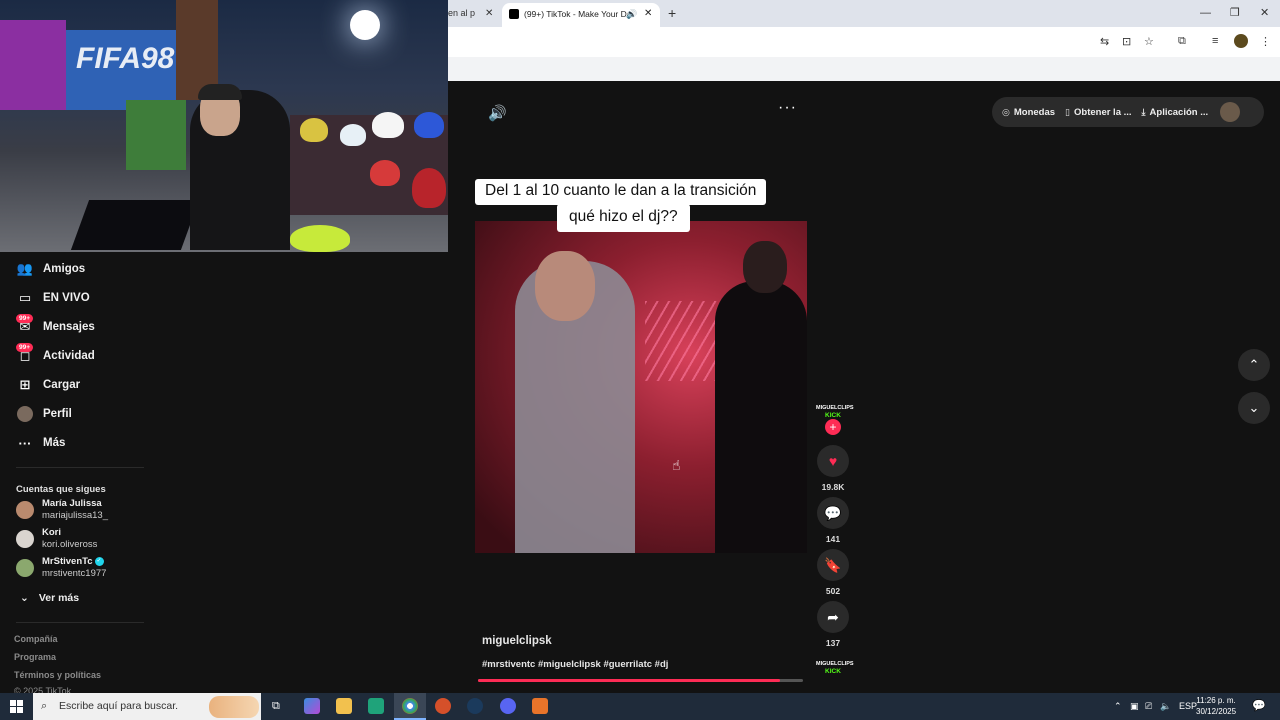 This screenshot has height=720, width=1280. Describe the element at coordinates (1254, 365) in the screenshot. I see `previous-video-button: ⌃` at that location.